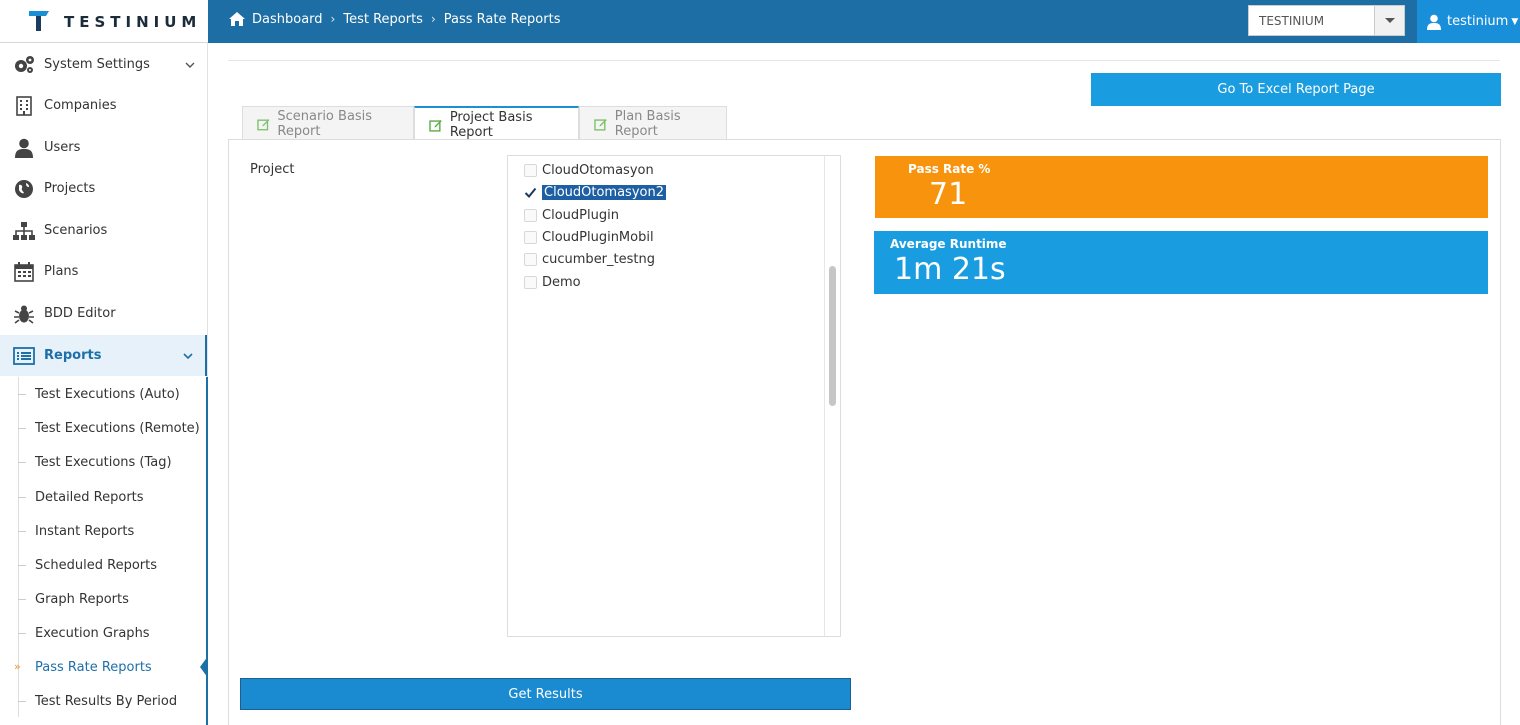  What do you see at coordinates (325, 123) in the screenshot?
I see `tab-label: Scenario Basis Report` at bounding box center [325, 123].